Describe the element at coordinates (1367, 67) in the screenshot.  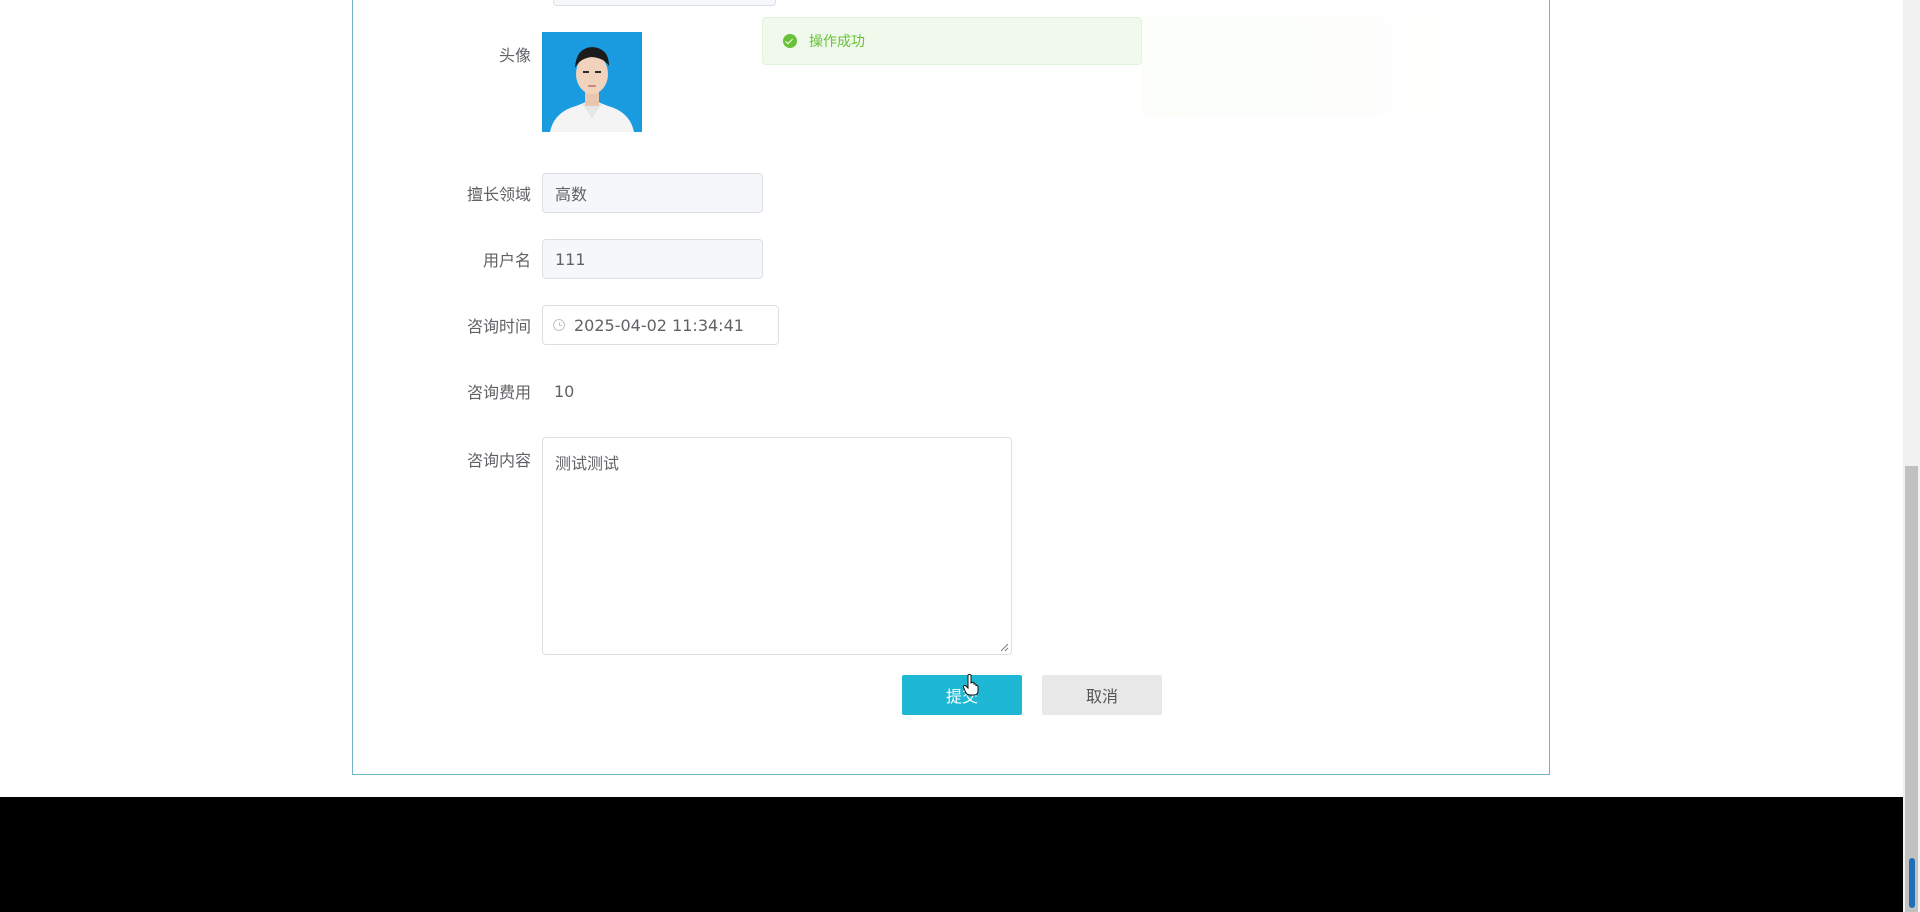
I see `toast-shadow` at that location.